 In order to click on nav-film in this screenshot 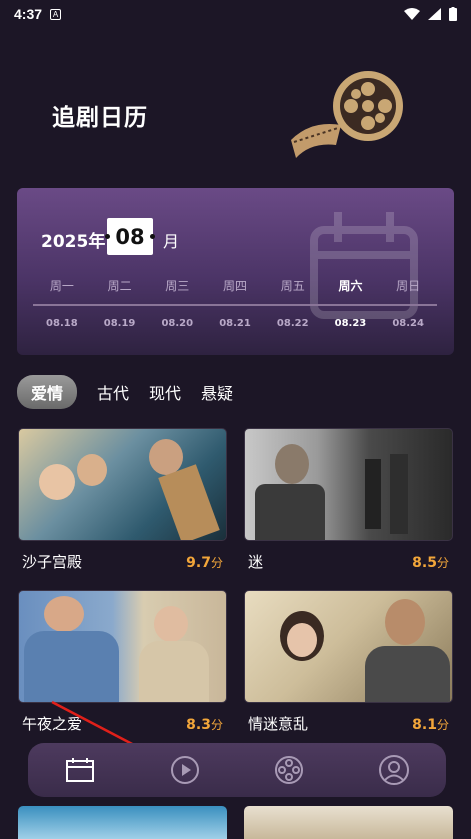, I will do `click(289, 770)`.